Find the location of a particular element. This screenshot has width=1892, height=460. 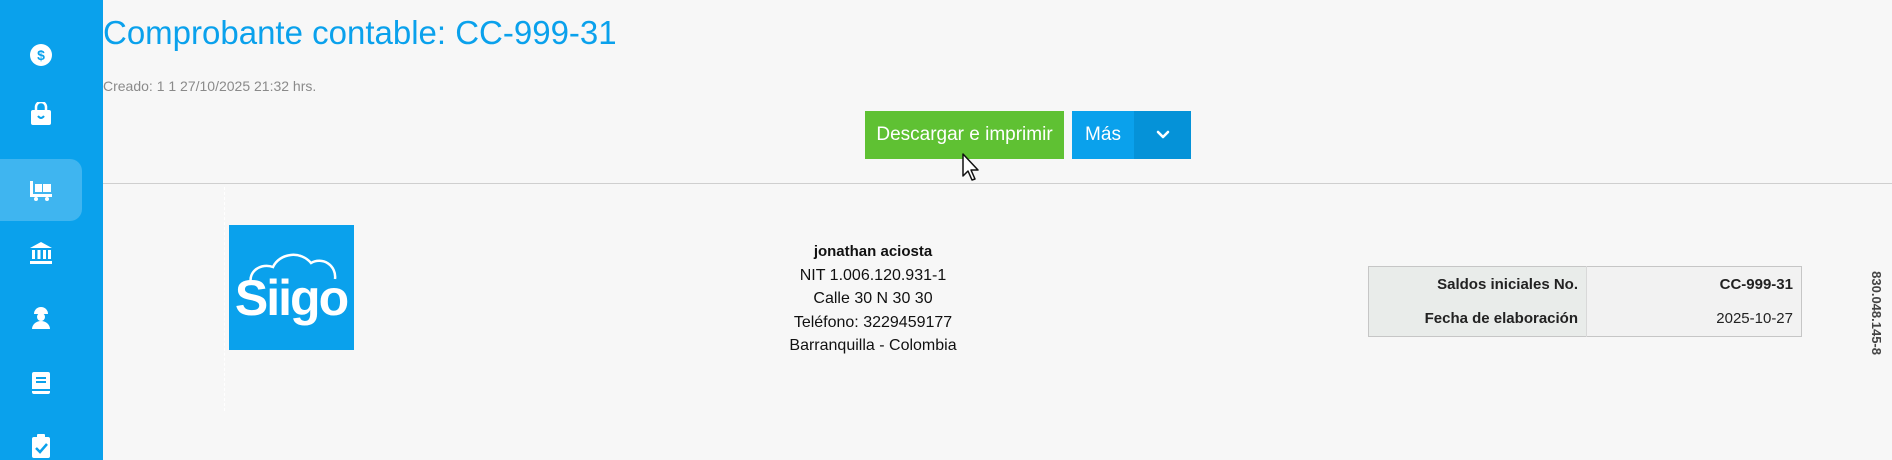

company-logo: Siigo is located at coordinates (291, 287).